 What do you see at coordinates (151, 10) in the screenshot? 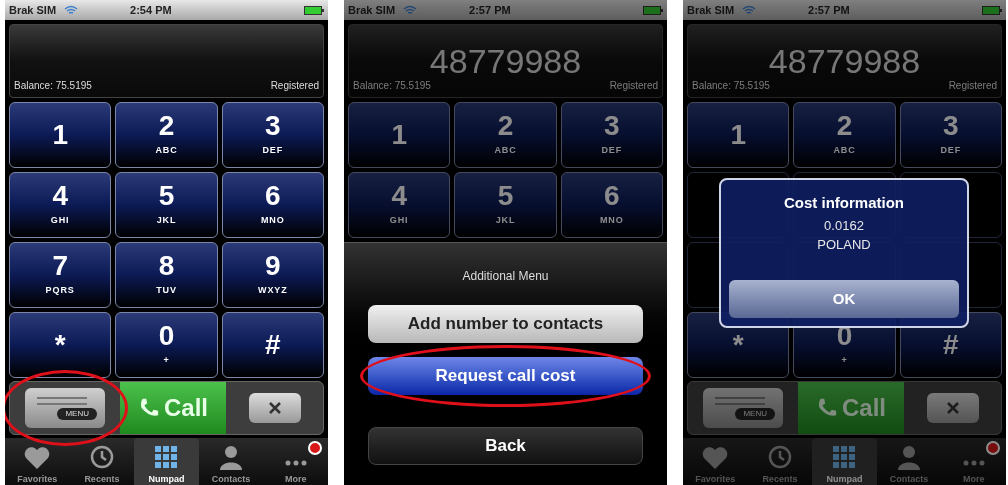
I see `clock-time: 2:54 PM` at bounding box center [151, 10].